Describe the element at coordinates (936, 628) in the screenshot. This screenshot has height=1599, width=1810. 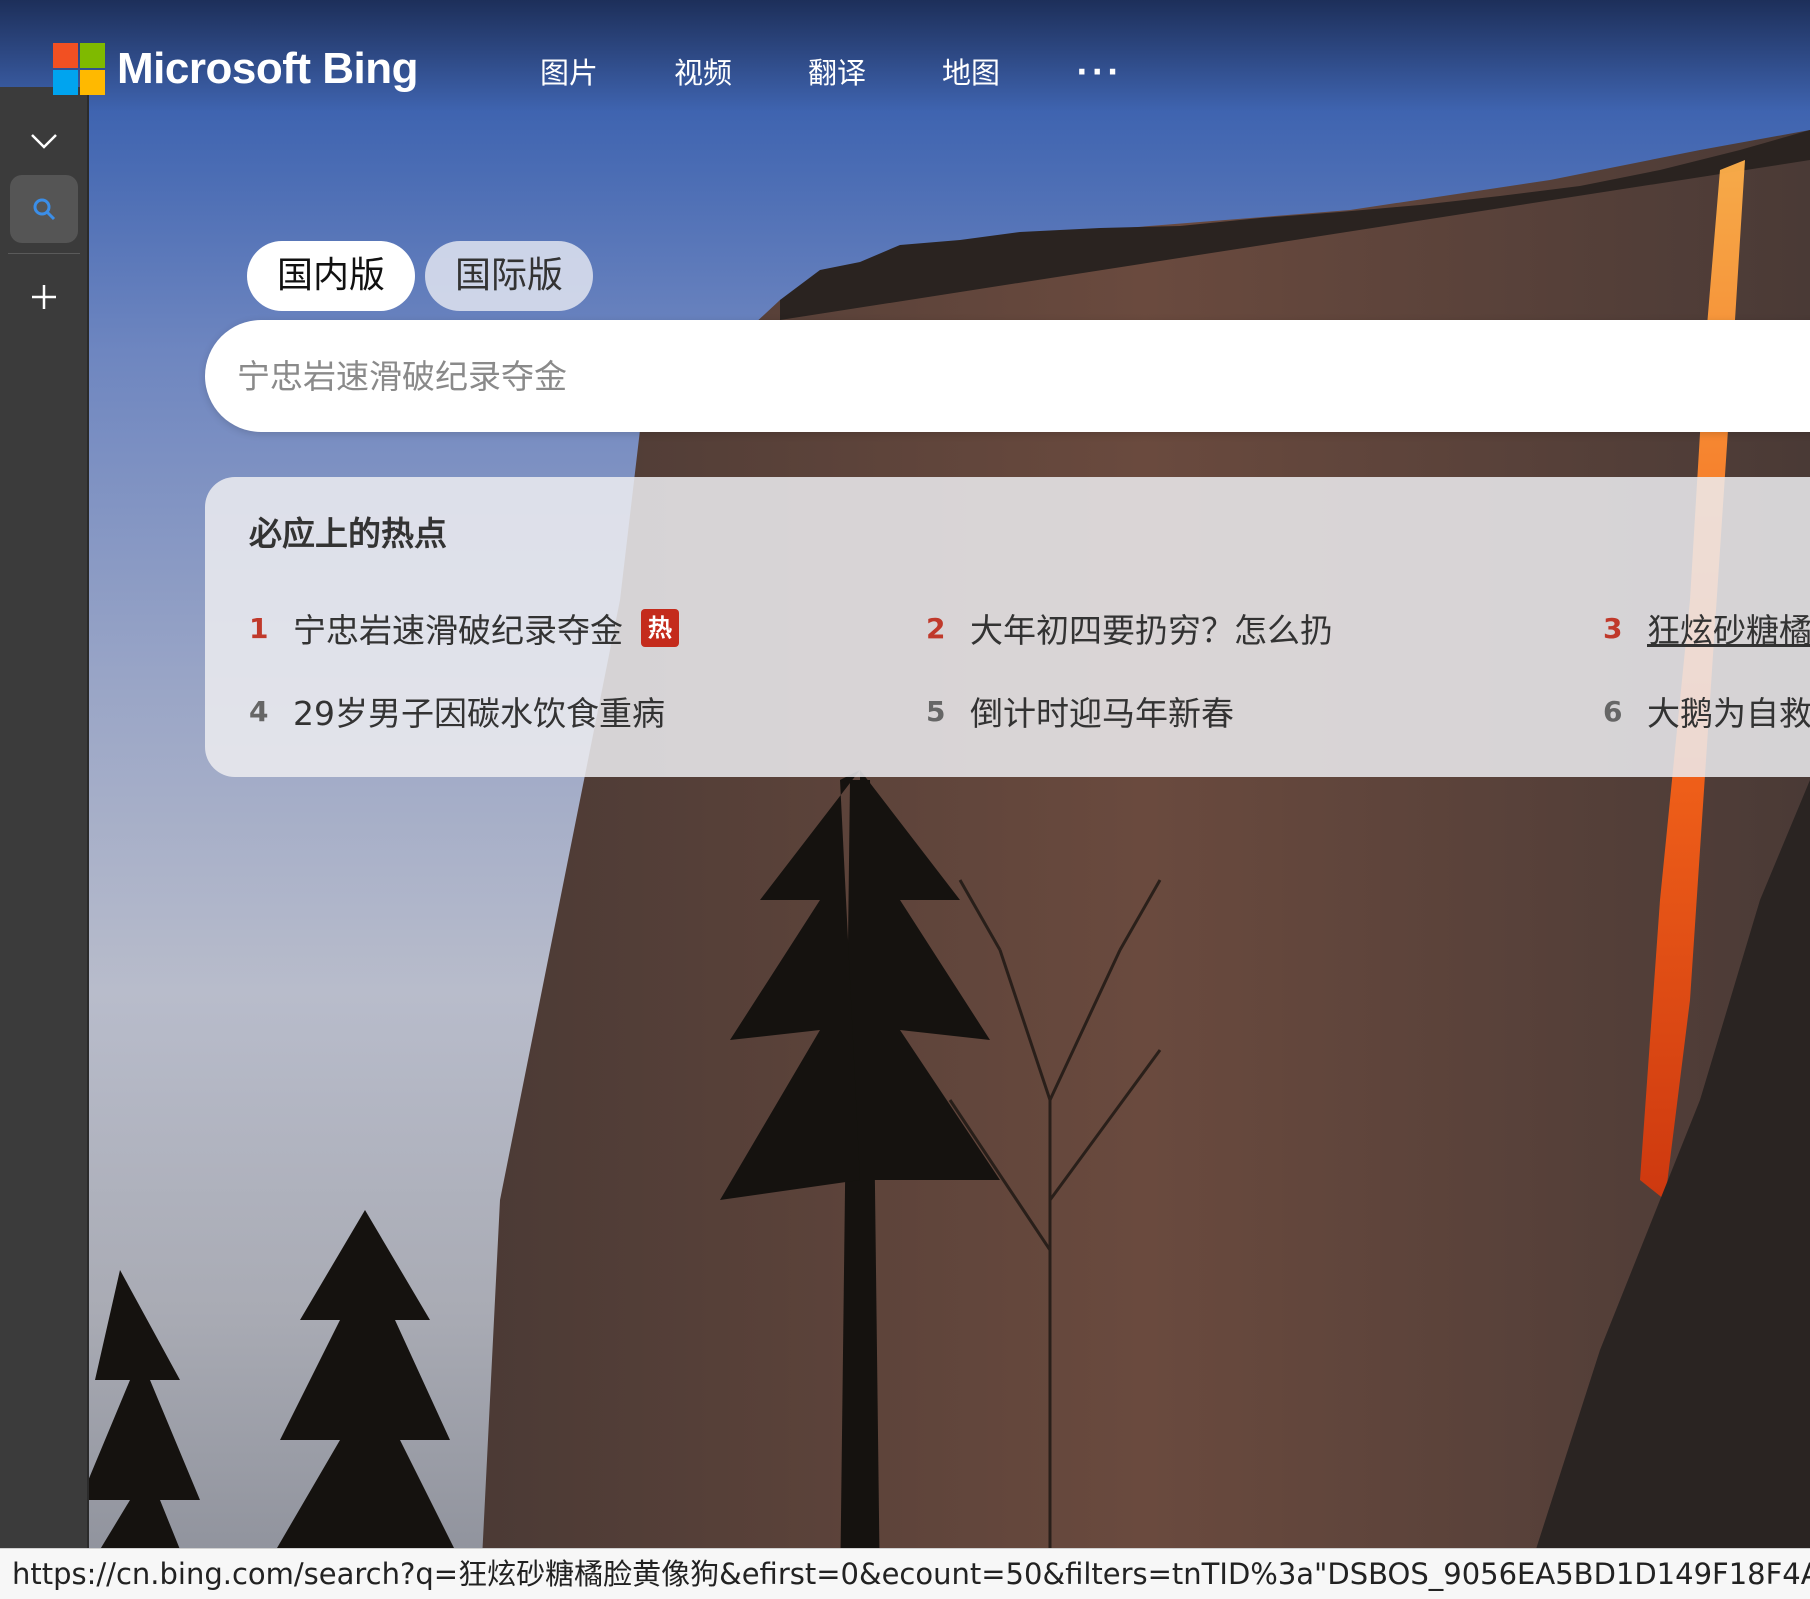
I see `trending-rank: 2` at that location.